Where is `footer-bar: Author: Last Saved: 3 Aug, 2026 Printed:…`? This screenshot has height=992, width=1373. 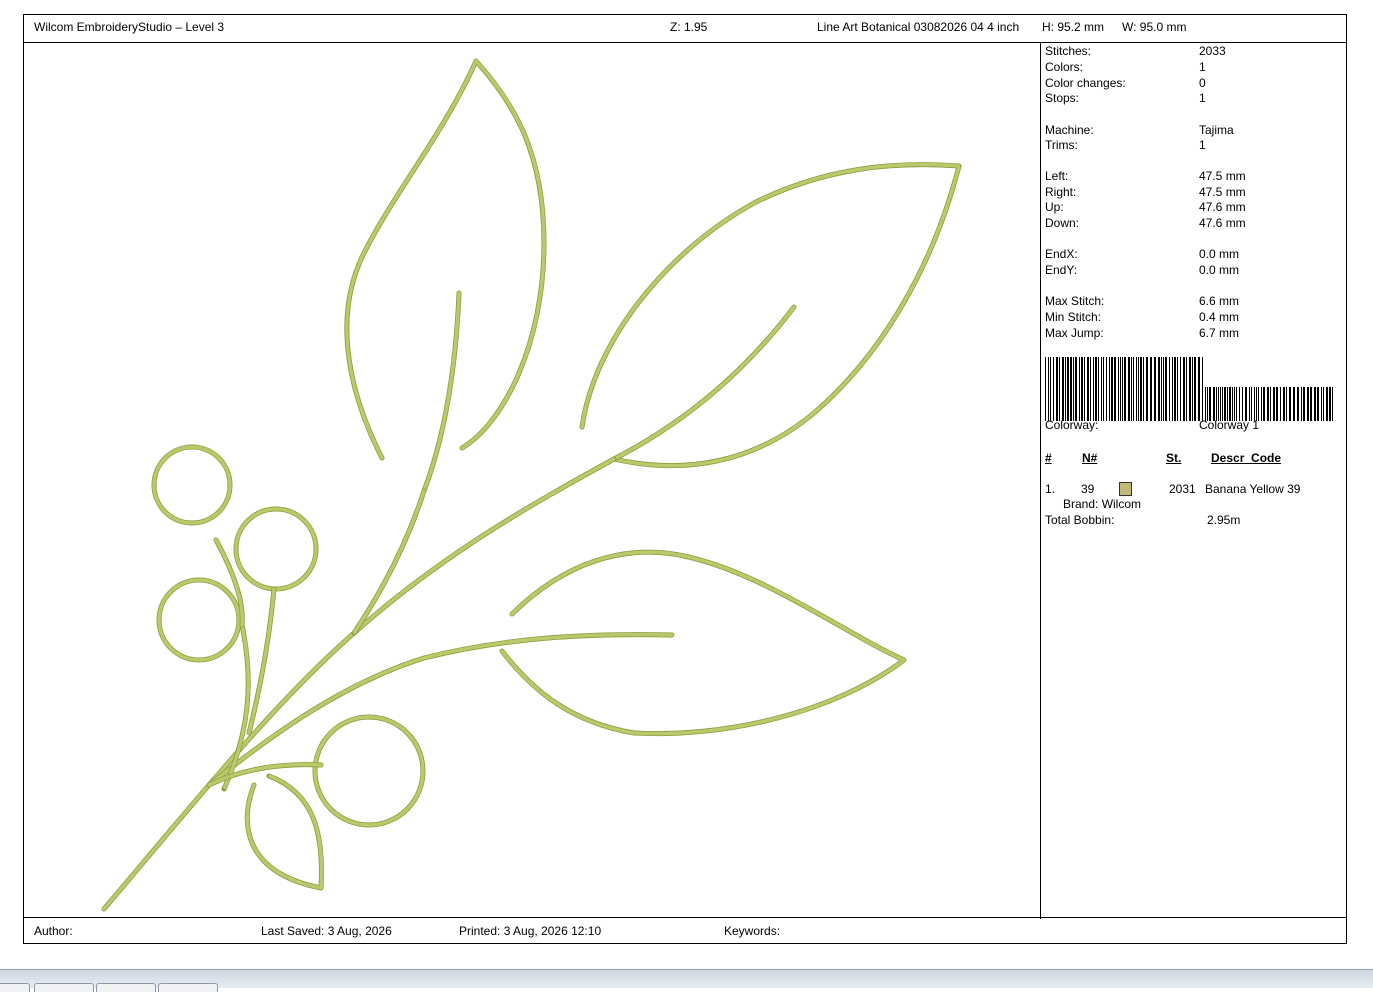 footer-bar: Author: Last Saved: 3 Aug, 2026 Printed:… is located at coordinates (685, 930).